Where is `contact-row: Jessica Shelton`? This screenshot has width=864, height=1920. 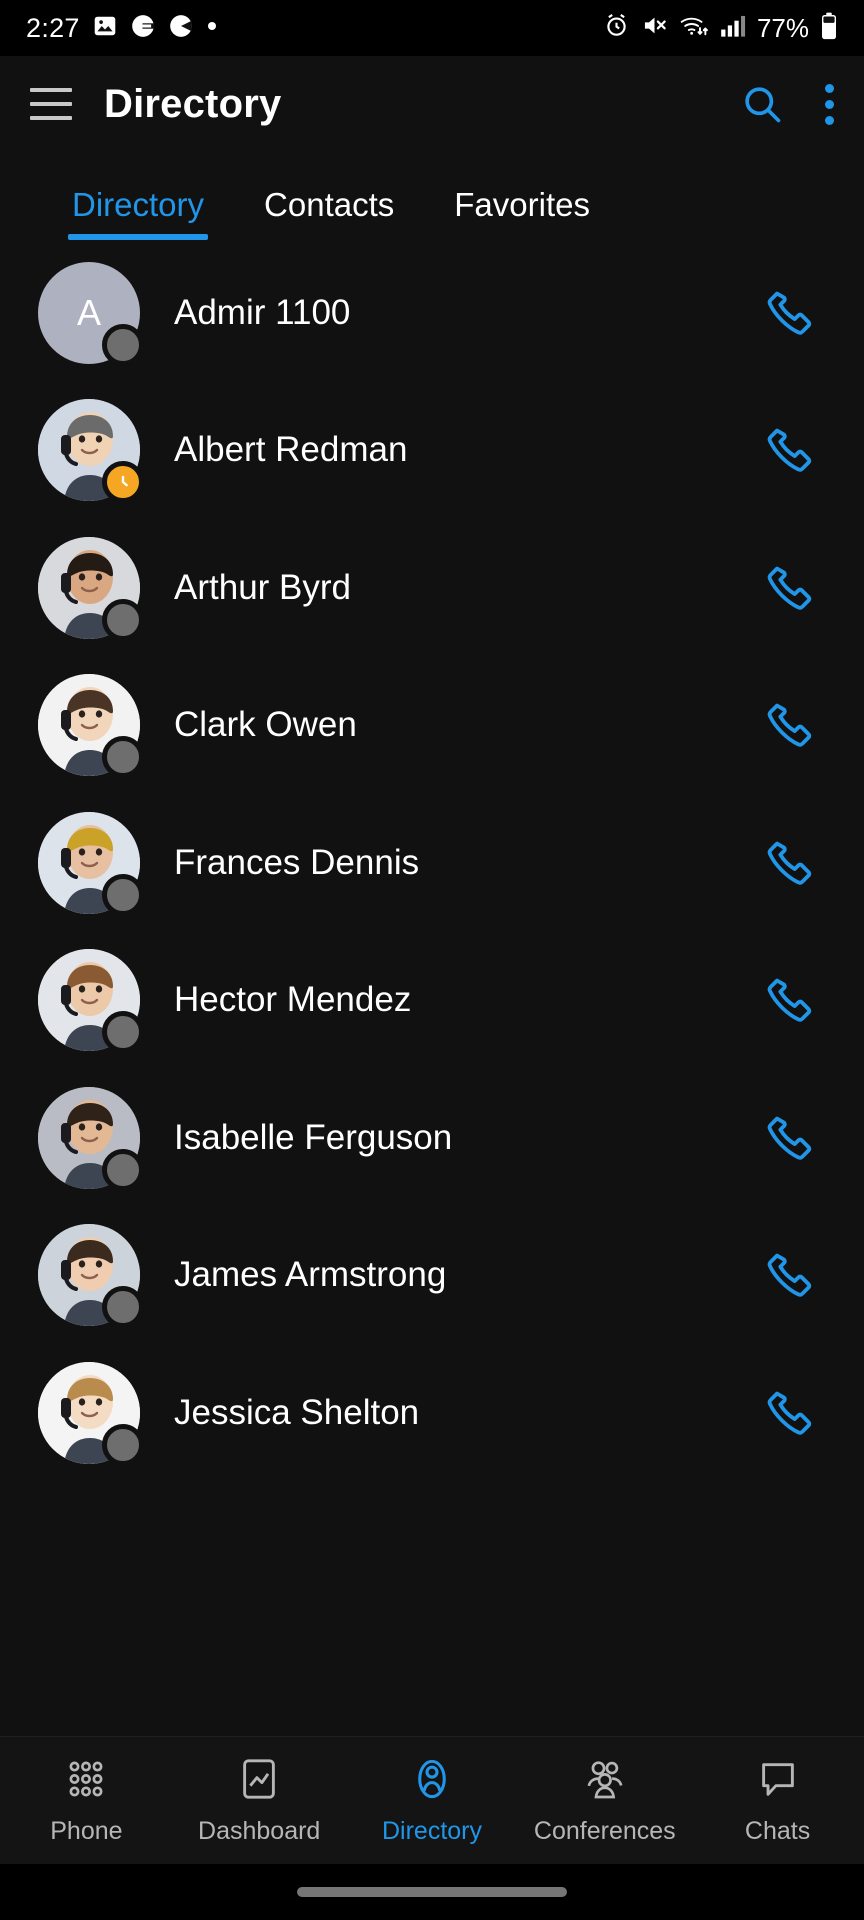
contact-row: Jessica Shelton is located at coordinates (432, 1413).